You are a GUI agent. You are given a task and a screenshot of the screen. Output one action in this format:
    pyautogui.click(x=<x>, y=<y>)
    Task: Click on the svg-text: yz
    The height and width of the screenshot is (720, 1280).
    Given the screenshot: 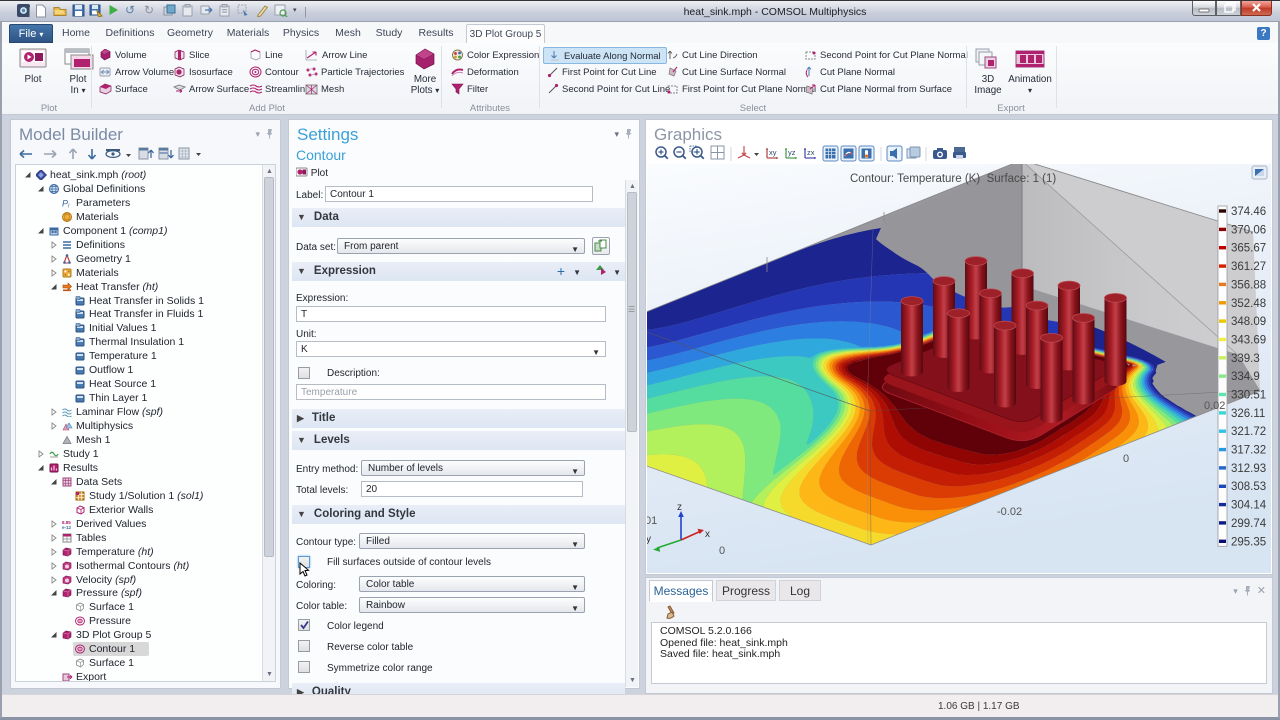 What is the action you would take?
    pyautogui.click(x=792, y=152)
    